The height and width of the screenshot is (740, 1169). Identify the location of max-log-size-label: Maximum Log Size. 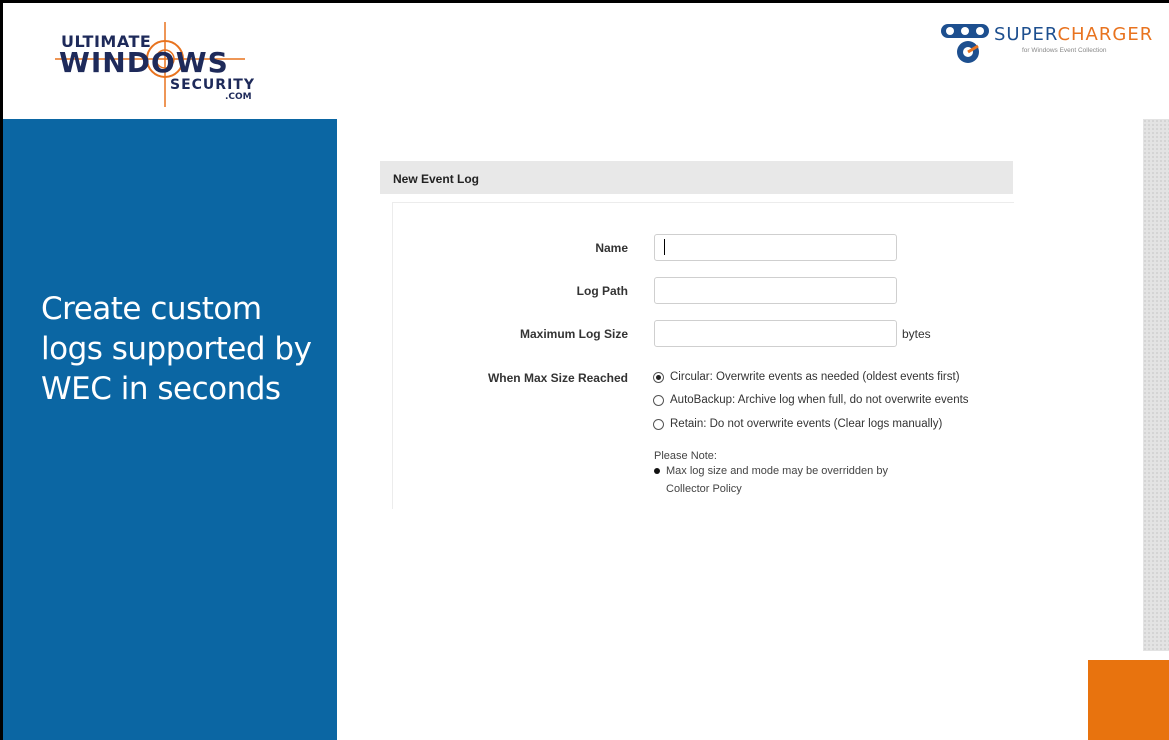
(573, 334).